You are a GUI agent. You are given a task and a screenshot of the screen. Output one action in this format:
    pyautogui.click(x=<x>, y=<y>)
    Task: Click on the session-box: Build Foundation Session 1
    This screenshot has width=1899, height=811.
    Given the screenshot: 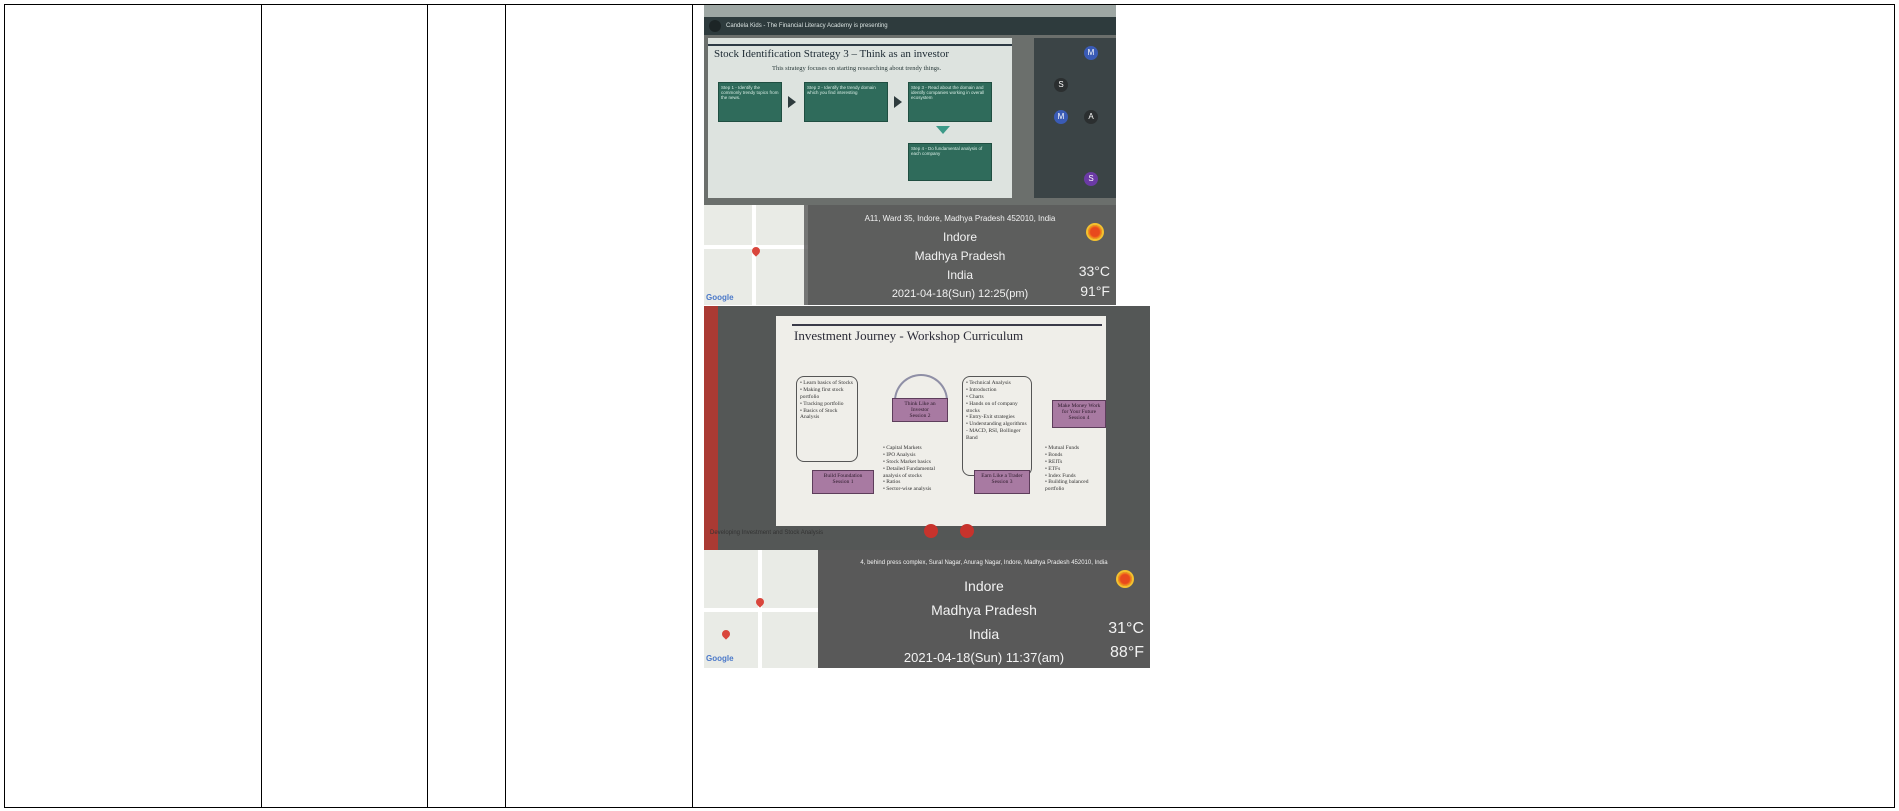 What is the action you would take?
    pyautogui.click(x=843, y=482)
    